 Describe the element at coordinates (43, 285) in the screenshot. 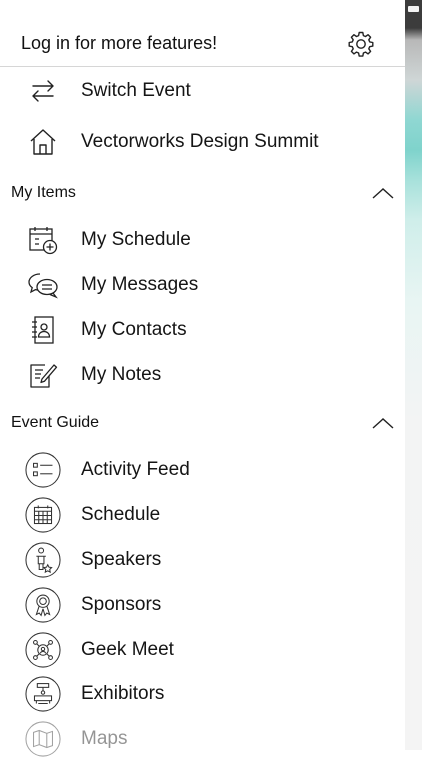

I see `chat-bubbles-icon` at that location.